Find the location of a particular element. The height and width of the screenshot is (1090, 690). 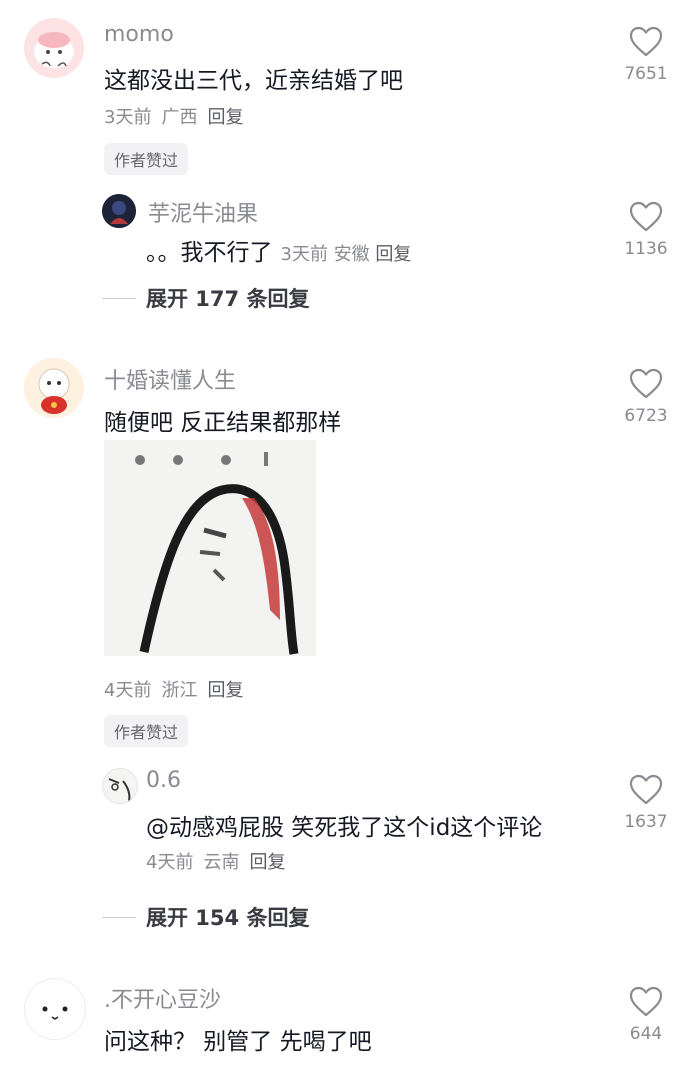

expand-replies-button: 展开 154 条回复 is located at coordinates (205, 917).